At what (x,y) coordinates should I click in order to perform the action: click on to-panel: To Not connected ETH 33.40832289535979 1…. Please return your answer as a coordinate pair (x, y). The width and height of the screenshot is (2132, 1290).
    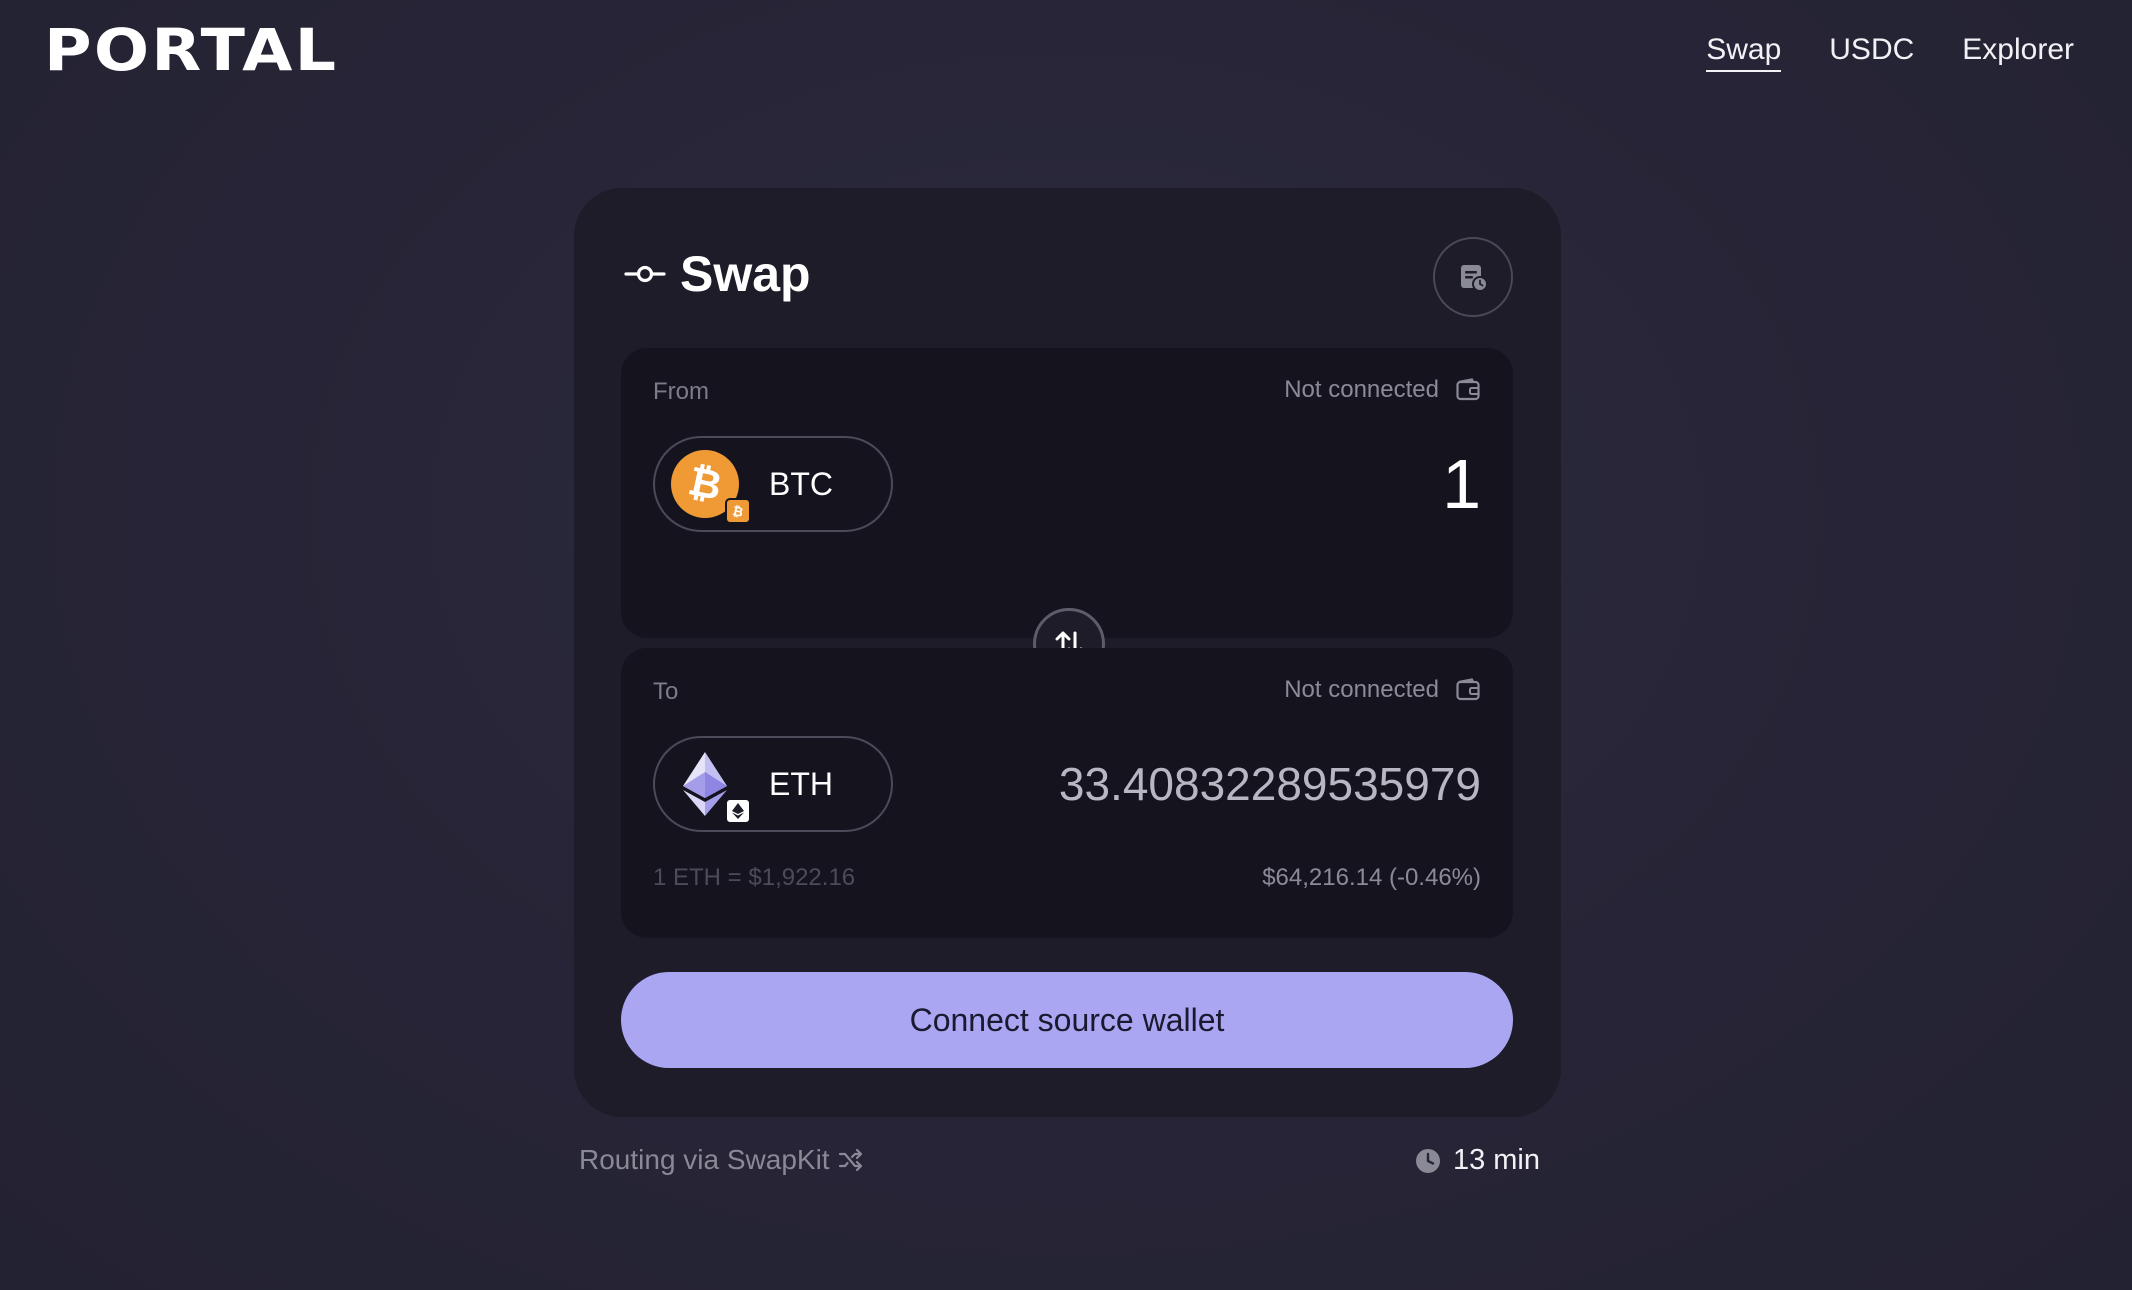
    Looking at the image, I should click on (1067, 793).